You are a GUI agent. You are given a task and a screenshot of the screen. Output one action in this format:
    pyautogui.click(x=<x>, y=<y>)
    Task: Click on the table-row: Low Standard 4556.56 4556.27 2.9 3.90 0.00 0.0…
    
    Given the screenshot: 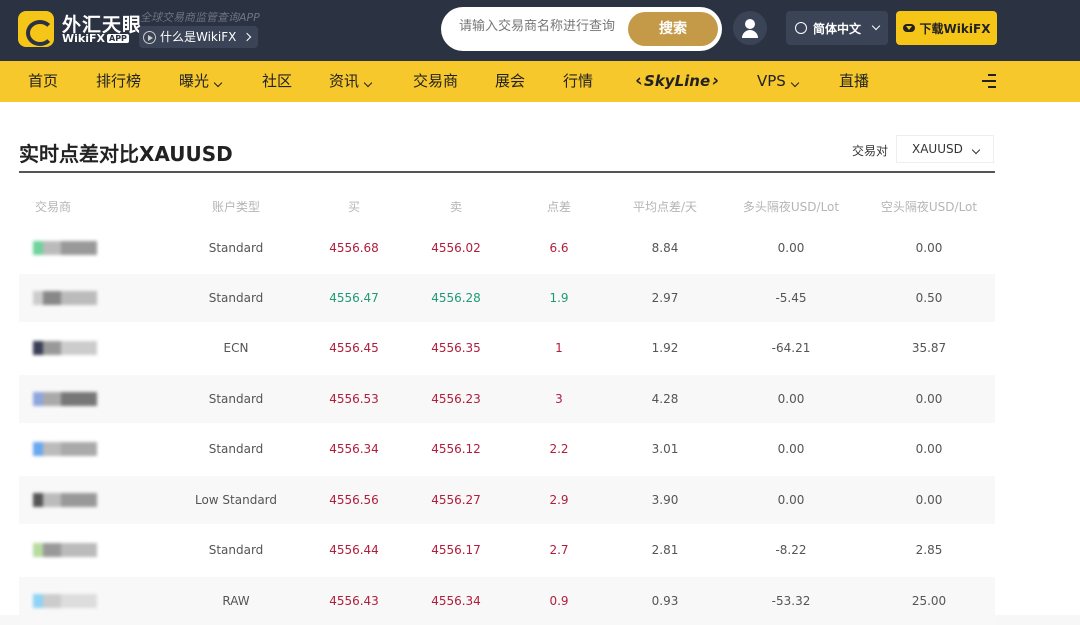 What is the action you would take?
    pyautogui.click(x=507, y=500)
    